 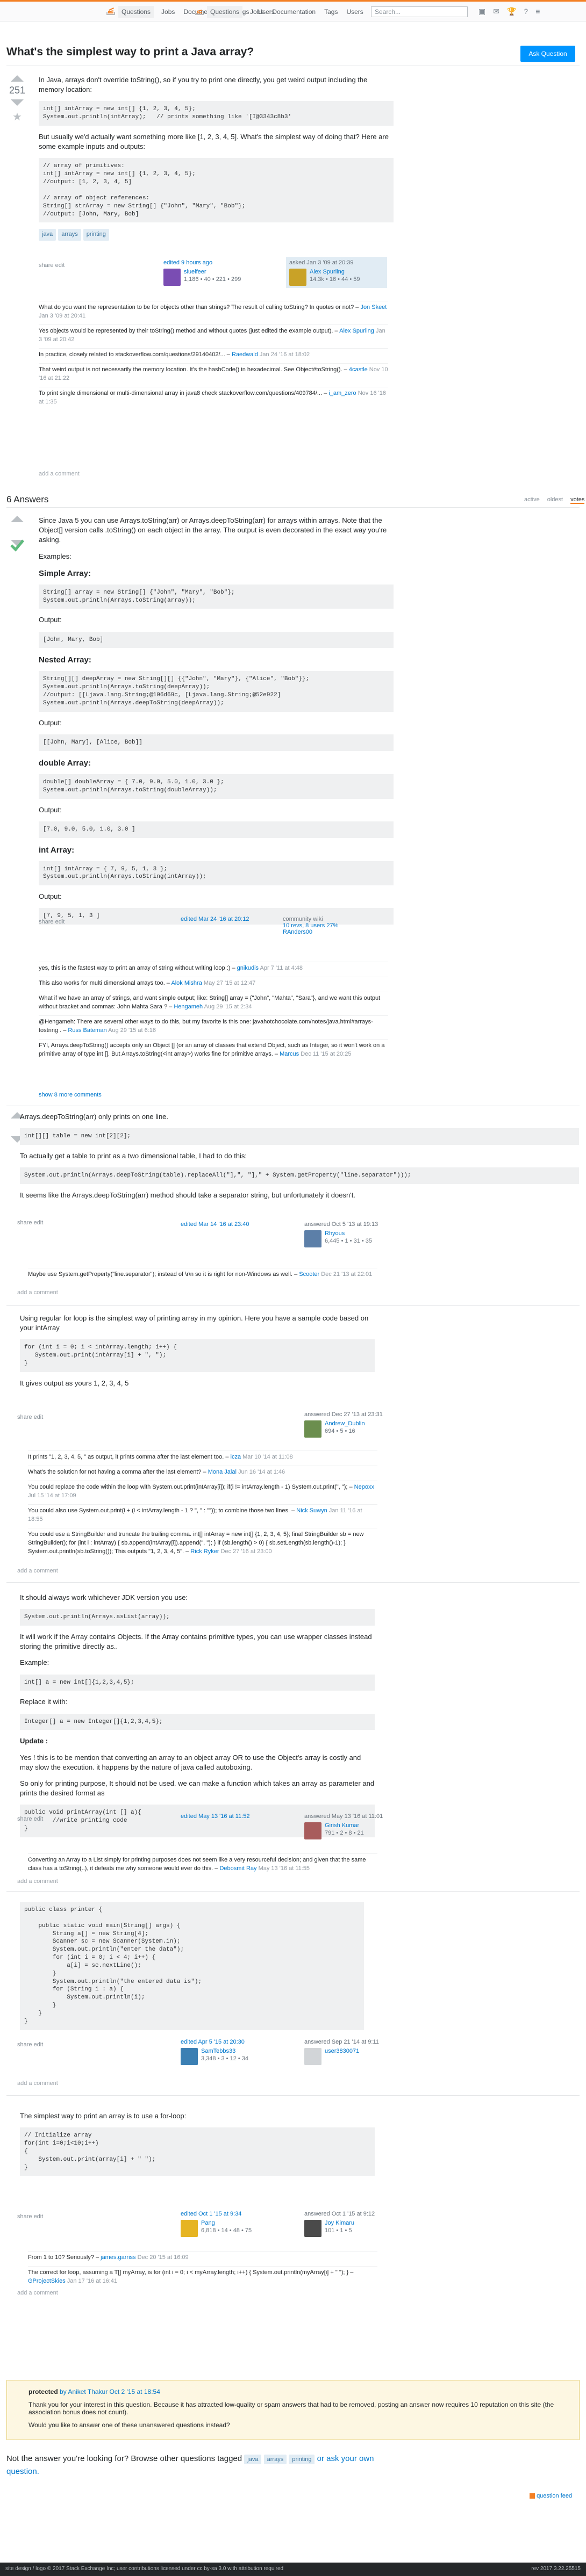 I want to click on comment-date: Jan 24 '16 at 18:02, so click(x=285, y=355).